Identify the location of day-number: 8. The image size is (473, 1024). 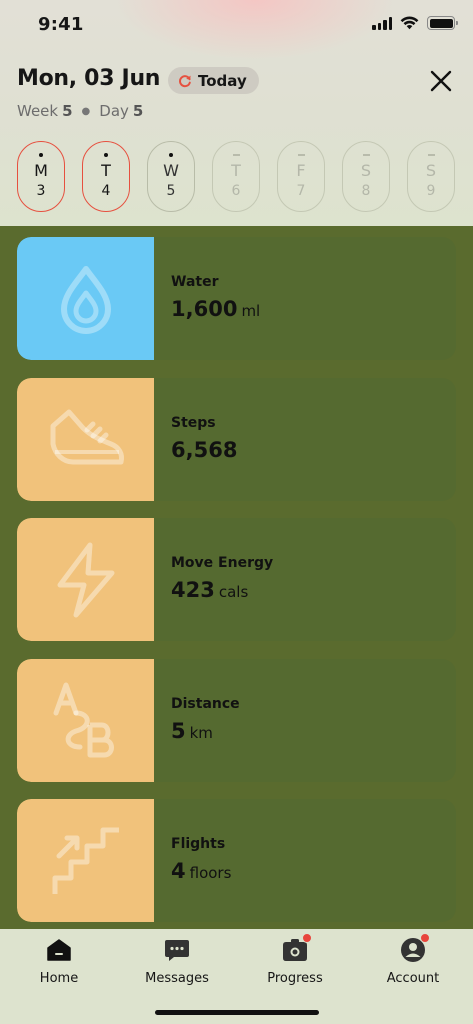
(366, 191).